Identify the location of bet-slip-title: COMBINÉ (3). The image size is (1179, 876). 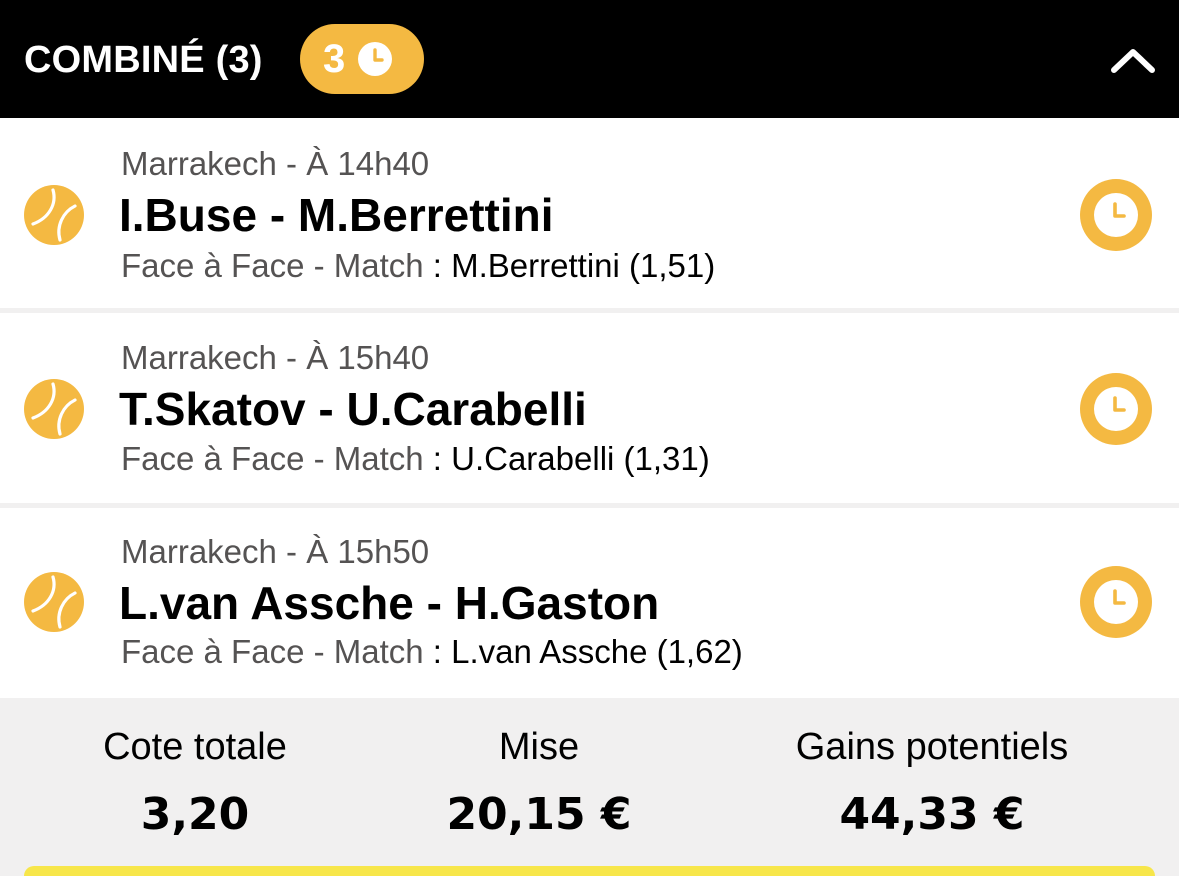
(143, 60).